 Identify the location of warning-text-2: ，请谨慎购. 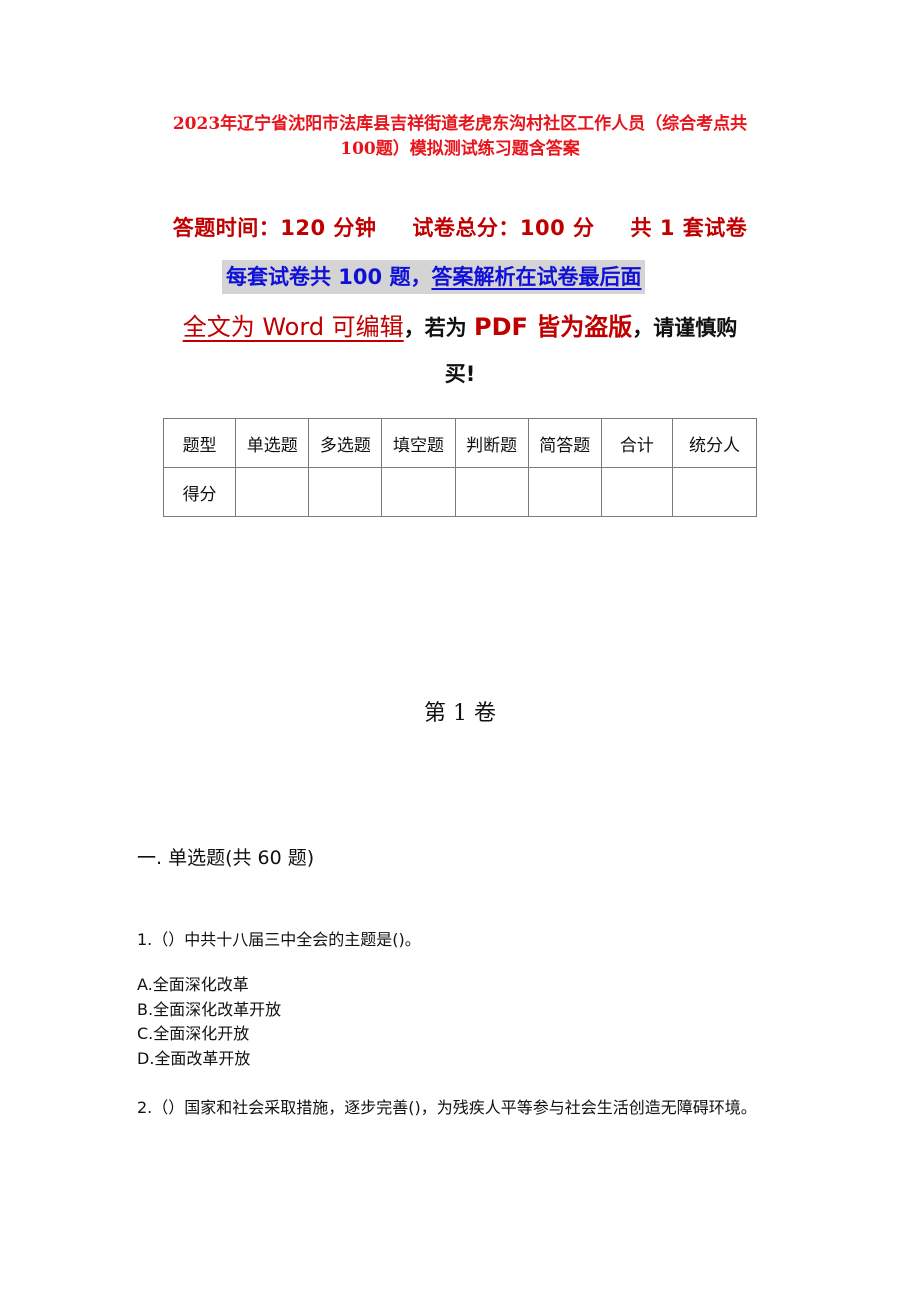
(685, 328).